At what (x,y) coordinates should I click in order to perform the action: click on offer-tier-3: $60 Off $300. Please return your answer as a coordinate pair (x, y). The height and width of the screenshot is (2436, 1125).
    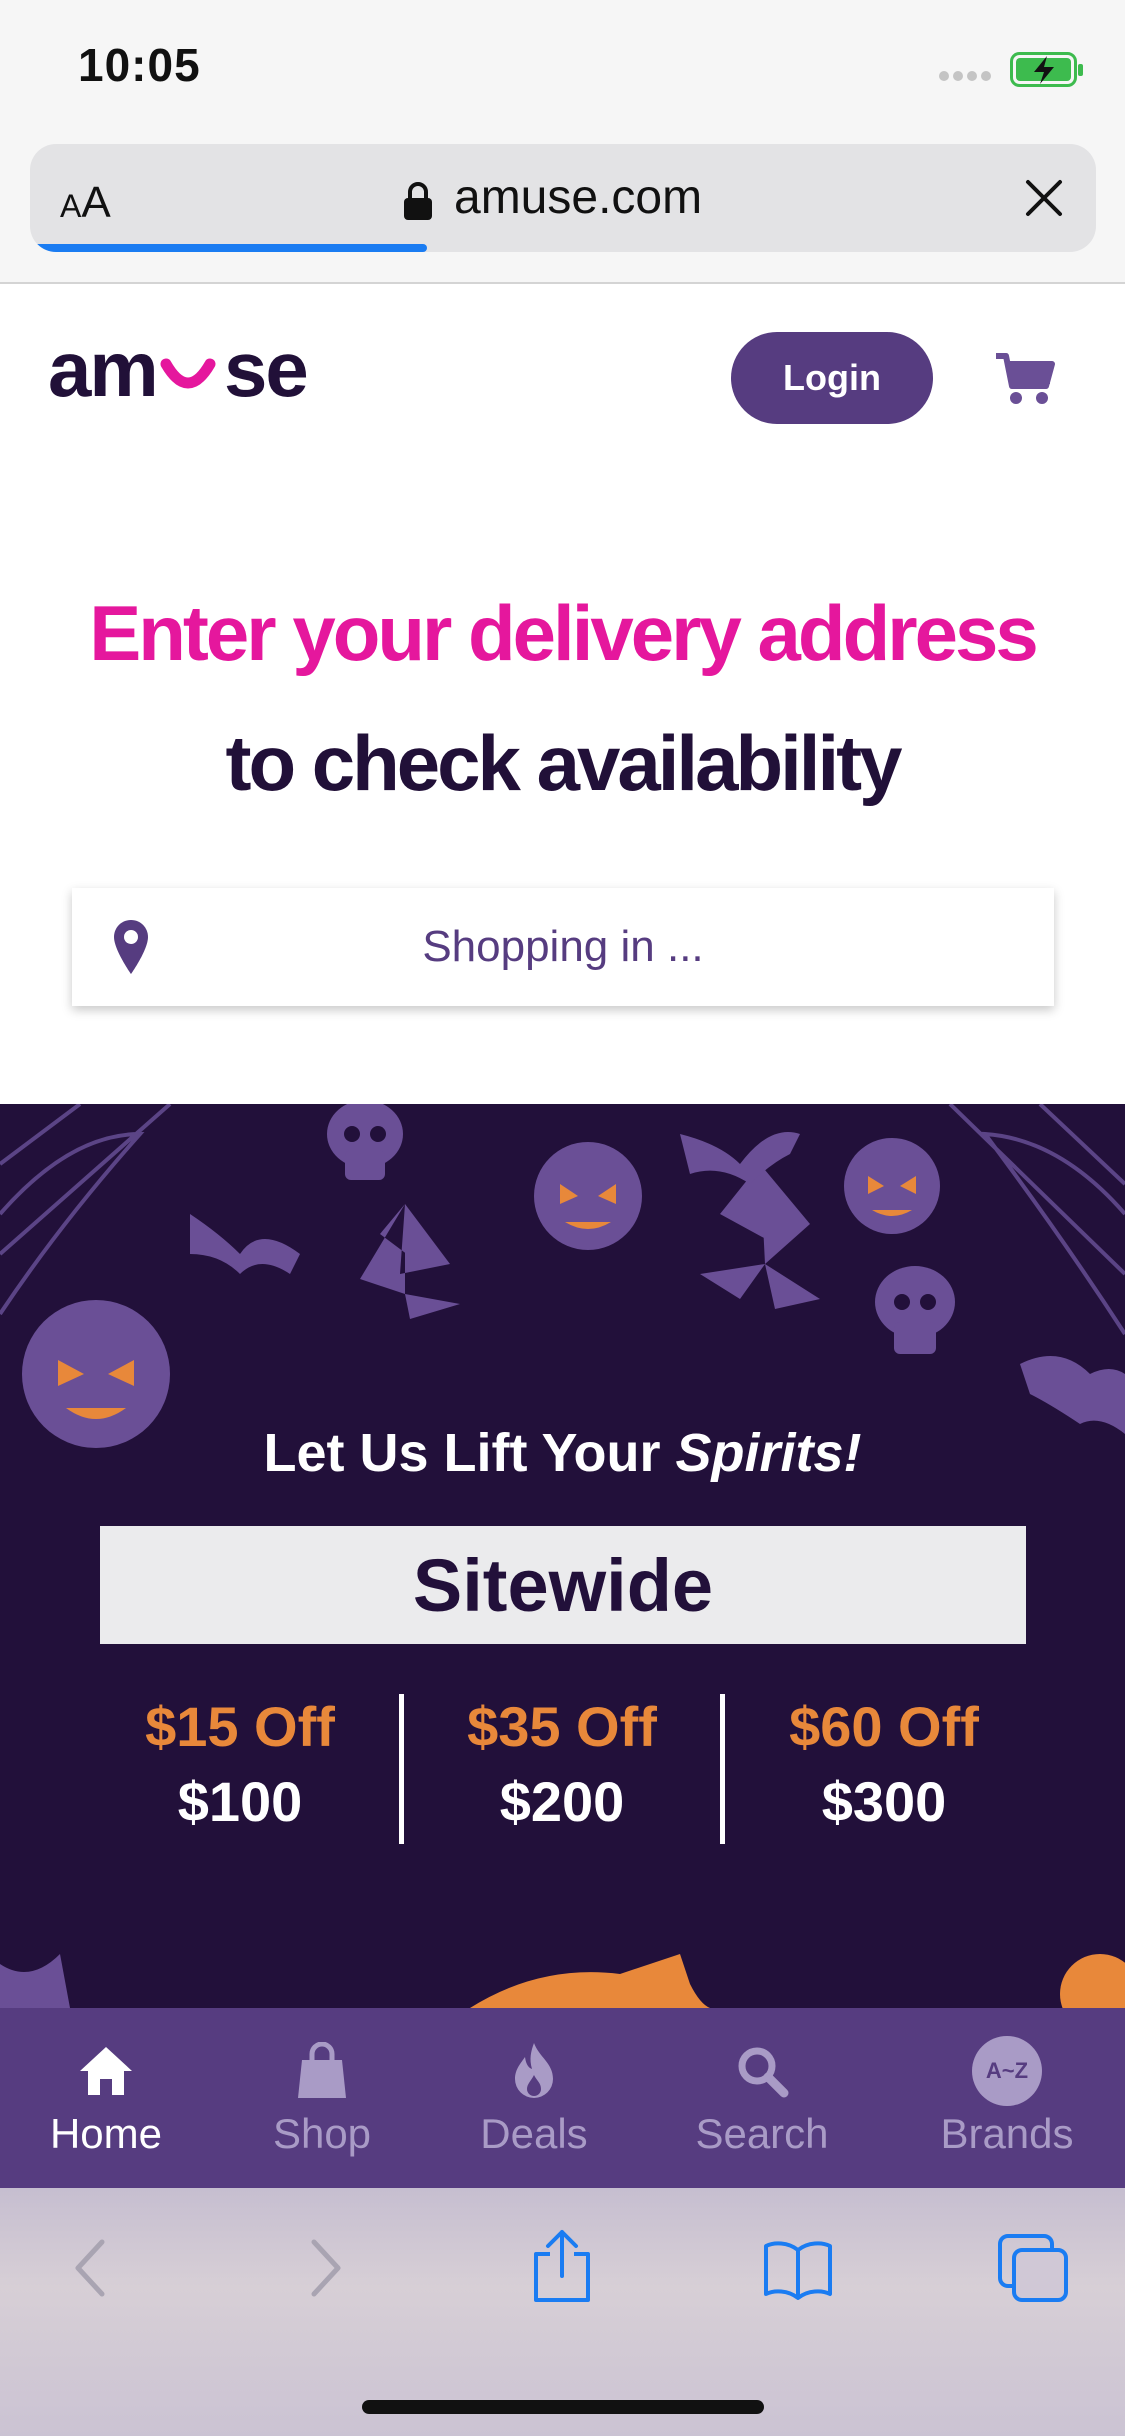
    Looking at the image, I should click on (884, 1764).